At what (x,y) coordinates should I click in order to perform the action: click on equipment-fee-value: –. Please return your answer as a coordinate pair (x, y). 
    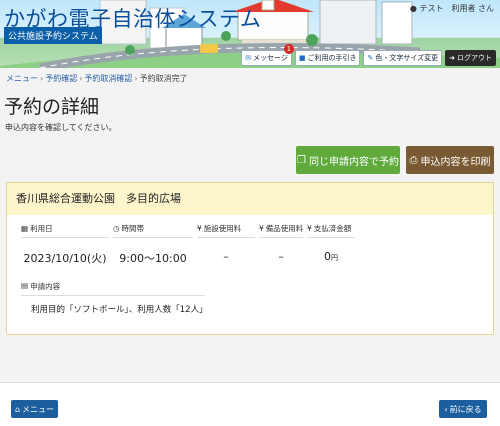
    Looking at the image, I should click on (281, 256).